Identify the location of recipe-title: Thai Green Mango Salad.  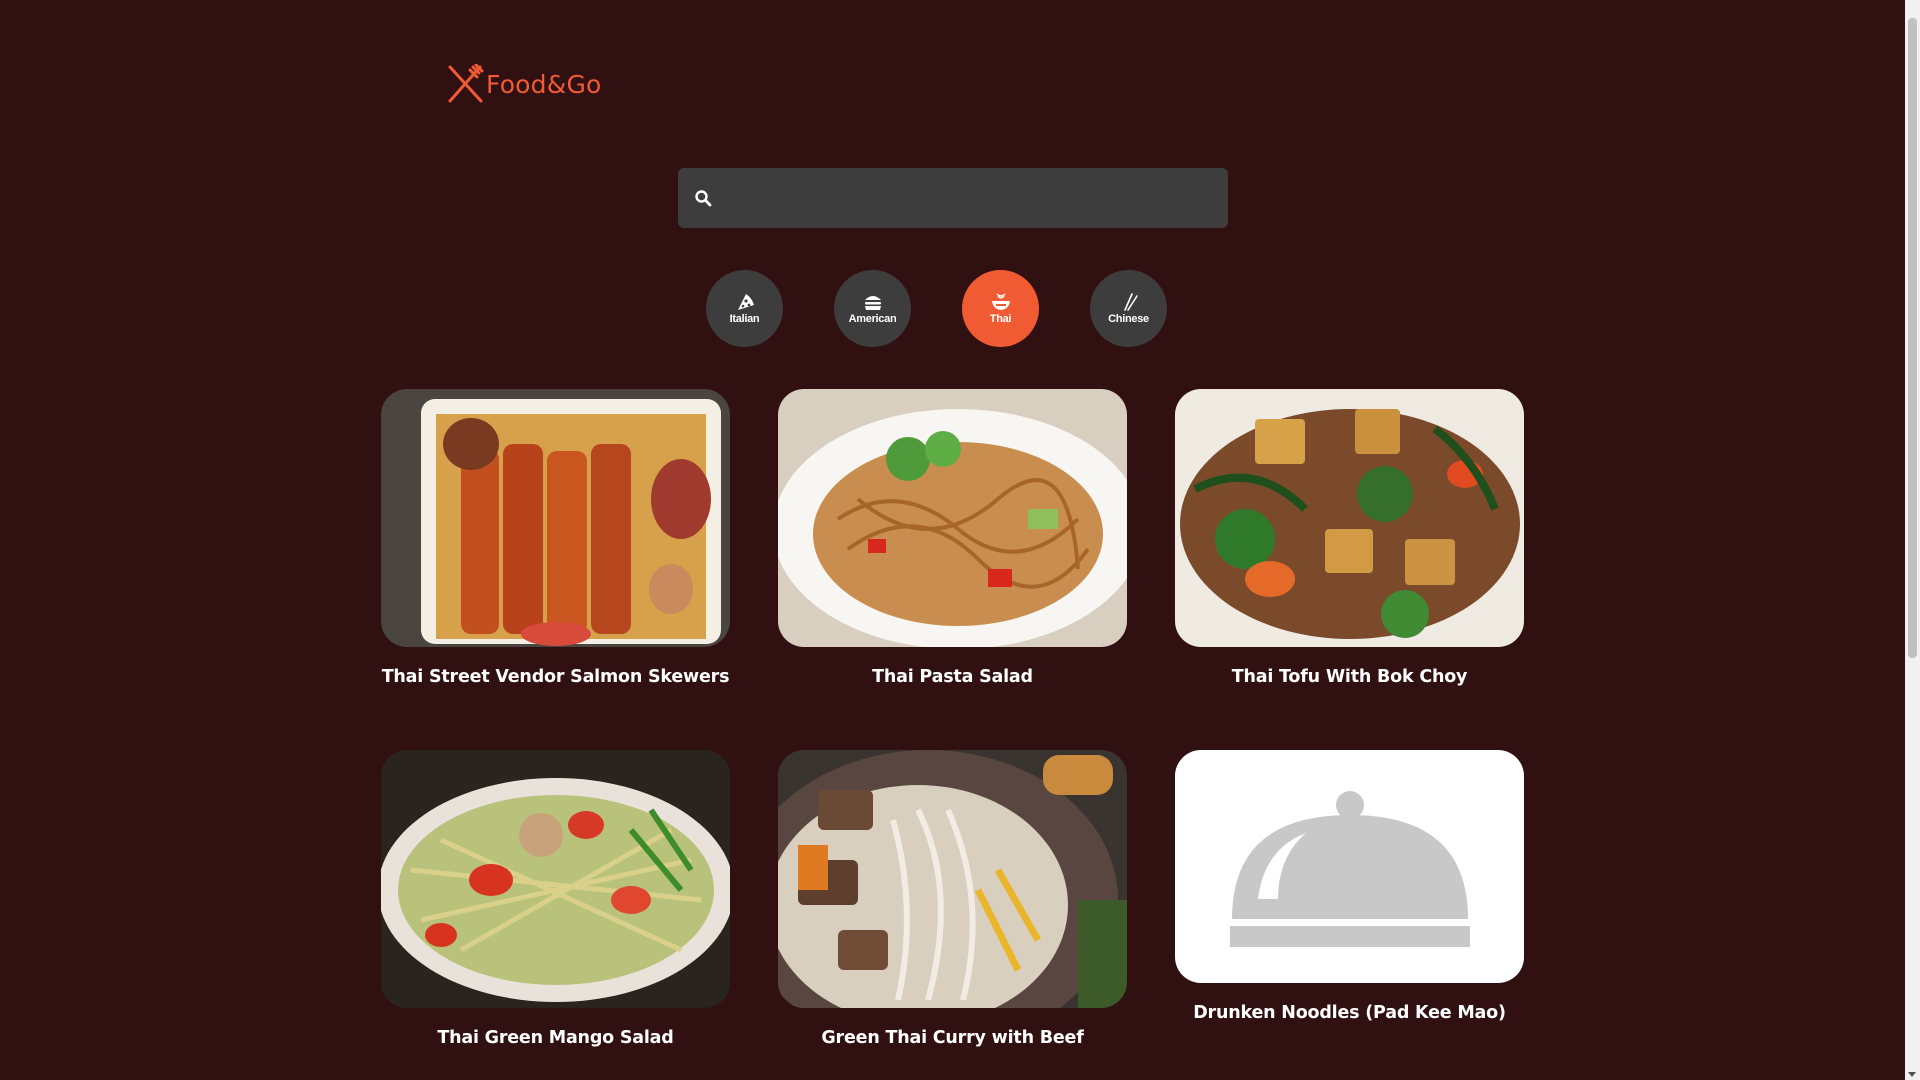
(555, 1038).